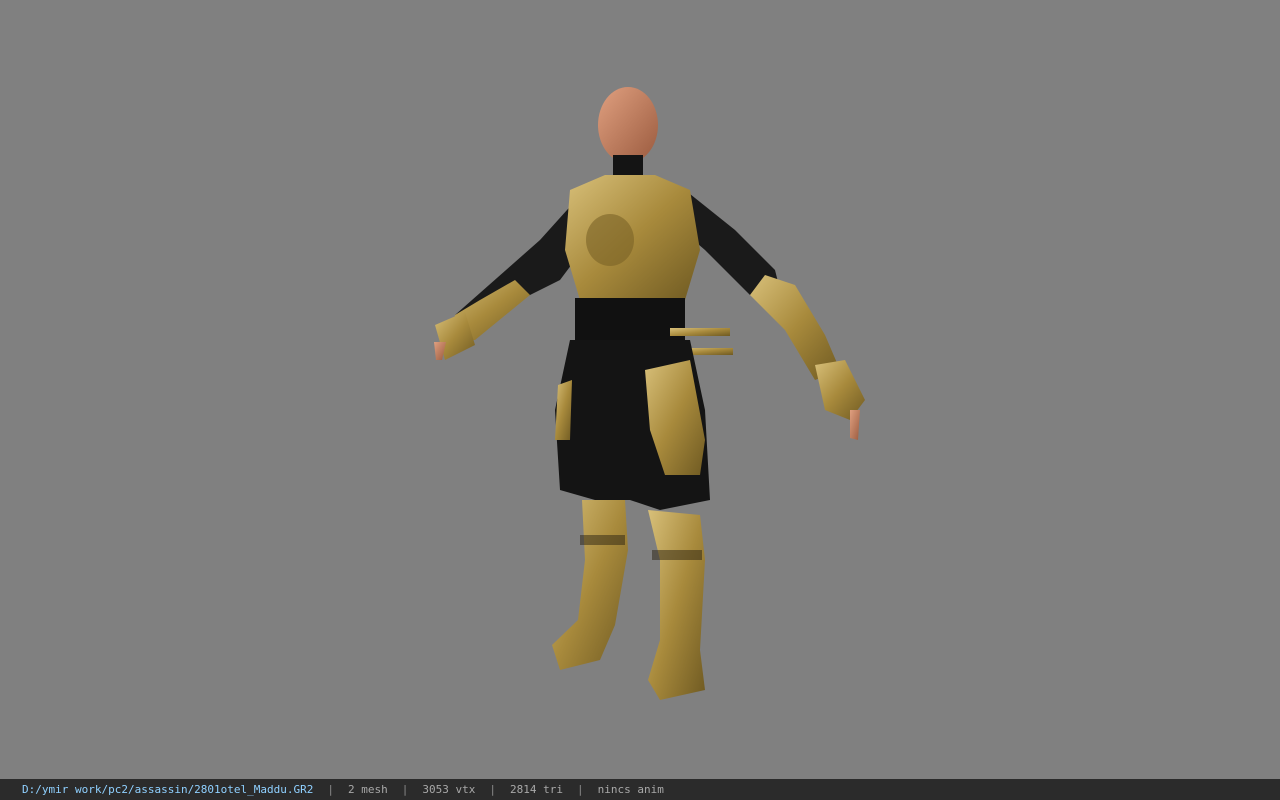 The height and width of the screenshot is (800, 1280). What do you see at coordinates (536, 789) in the screenshot?
I see `triangle-count: 2814 tri` at bounding box center [536, 789].